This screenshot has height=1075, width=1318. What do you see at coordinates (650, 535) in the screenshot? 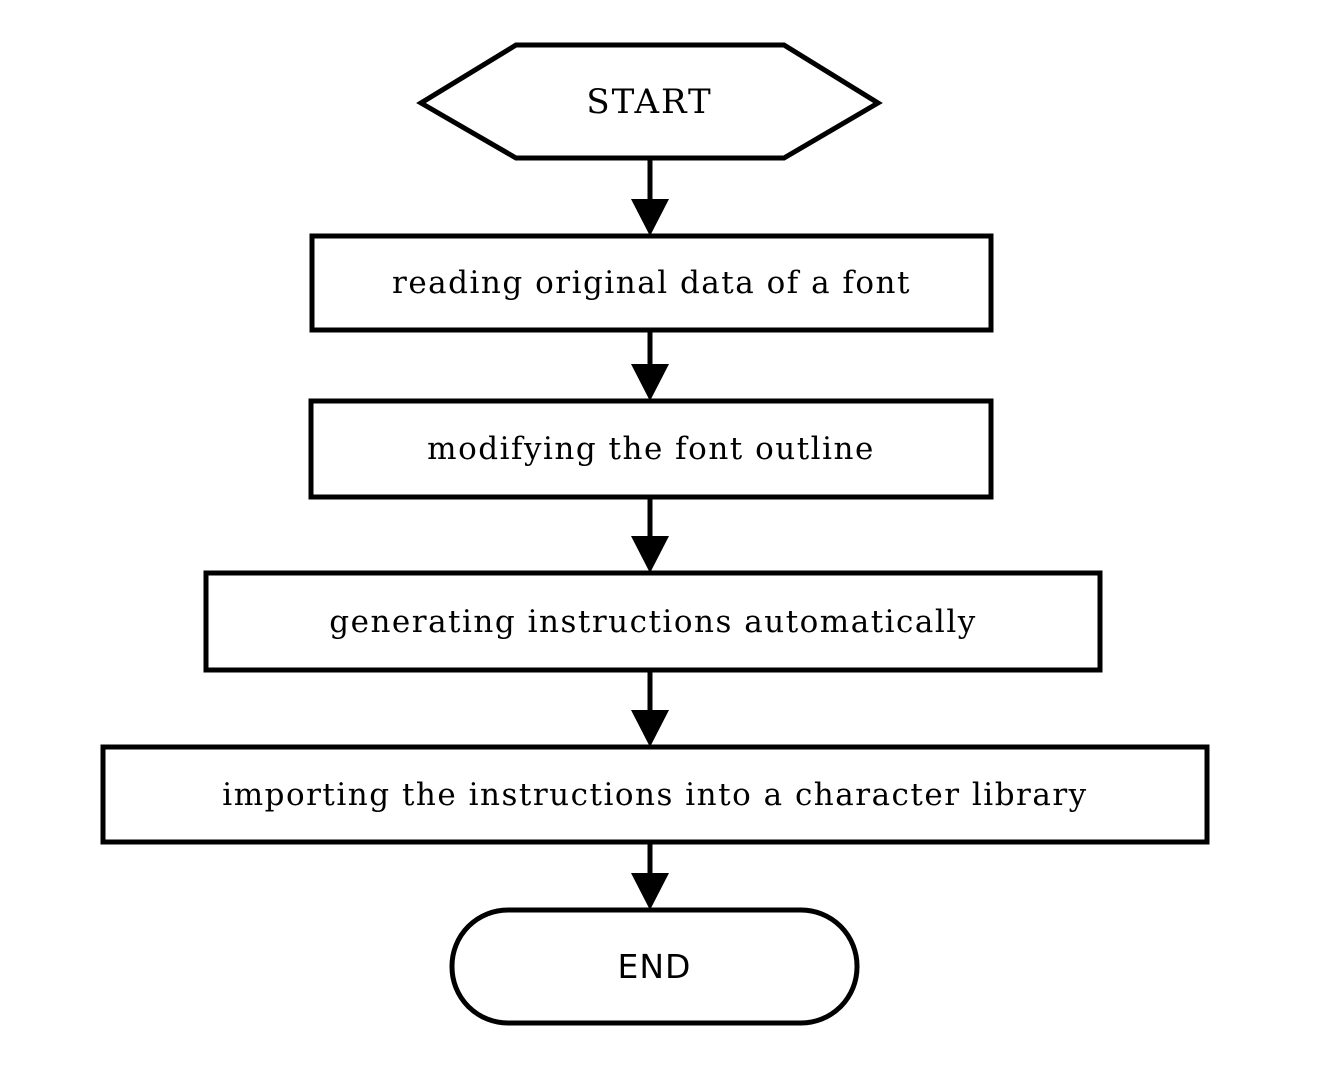
I see `arrow-step2-to-step3` at bounding box center [650, 535].